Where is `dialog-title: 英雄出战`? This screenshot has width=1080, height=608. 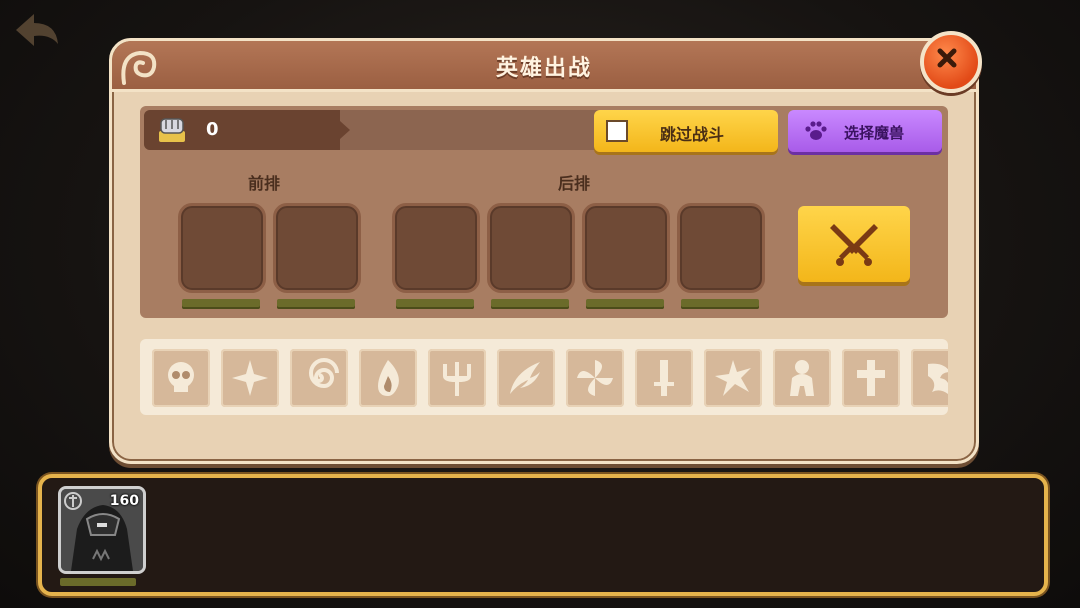 dialog-title: 英雄出战 is located at coordinates (543, 68).